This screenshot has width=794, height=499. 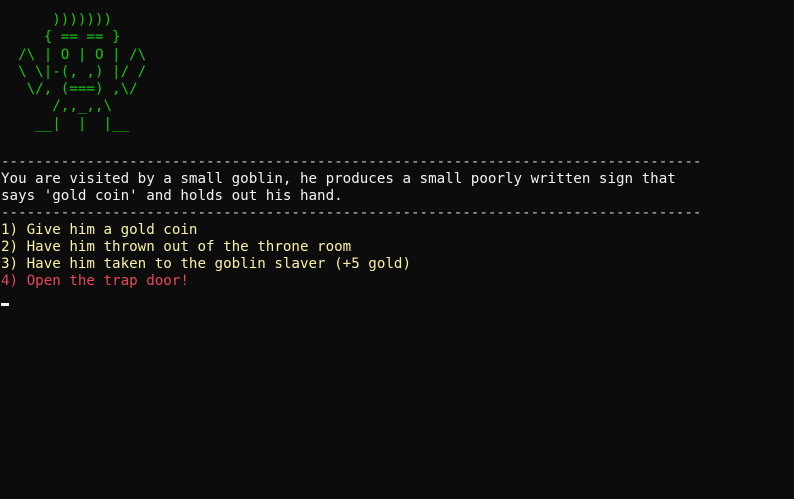 I want to click on ascii-art-line: /,,_,,\, so click(x=57, y=106).